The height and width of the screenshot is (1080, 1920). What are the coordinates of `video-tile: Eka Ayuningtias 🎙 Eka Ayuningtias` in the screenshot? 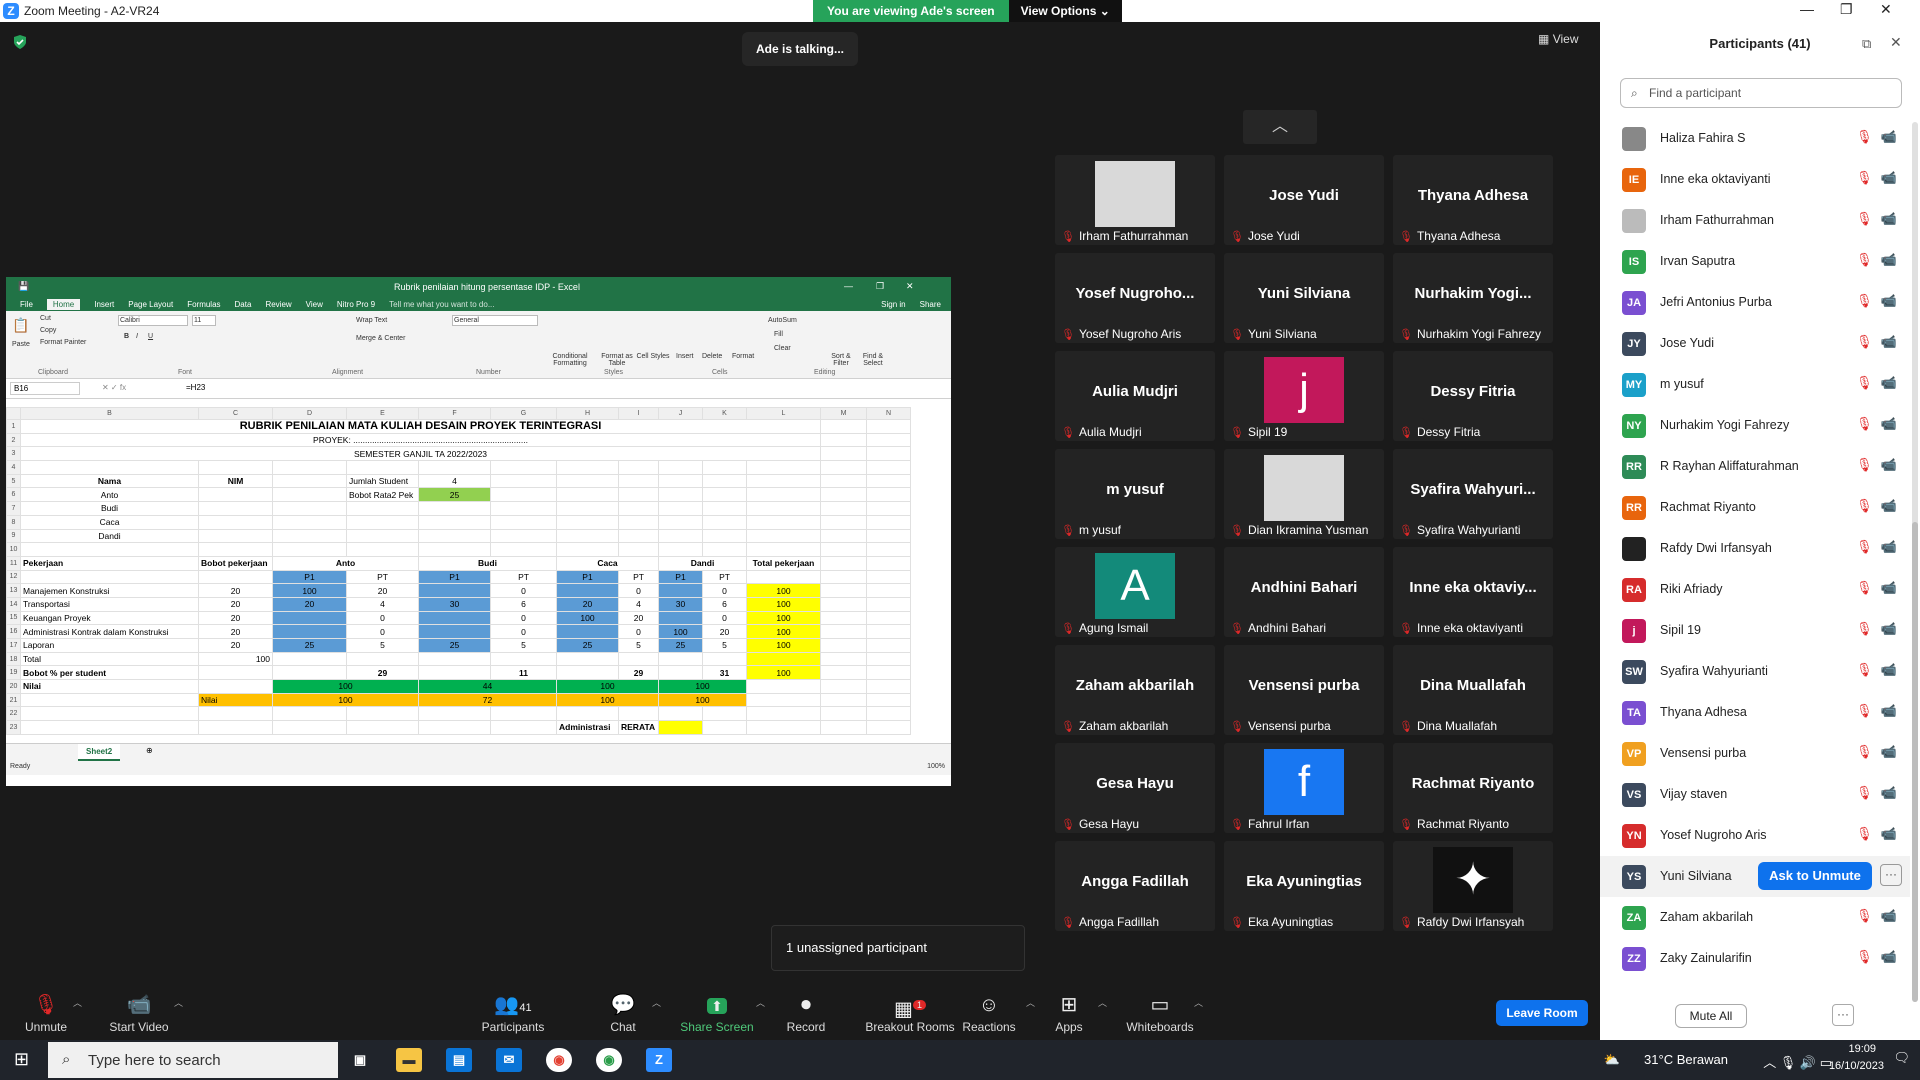 It's located at (1304, 886).